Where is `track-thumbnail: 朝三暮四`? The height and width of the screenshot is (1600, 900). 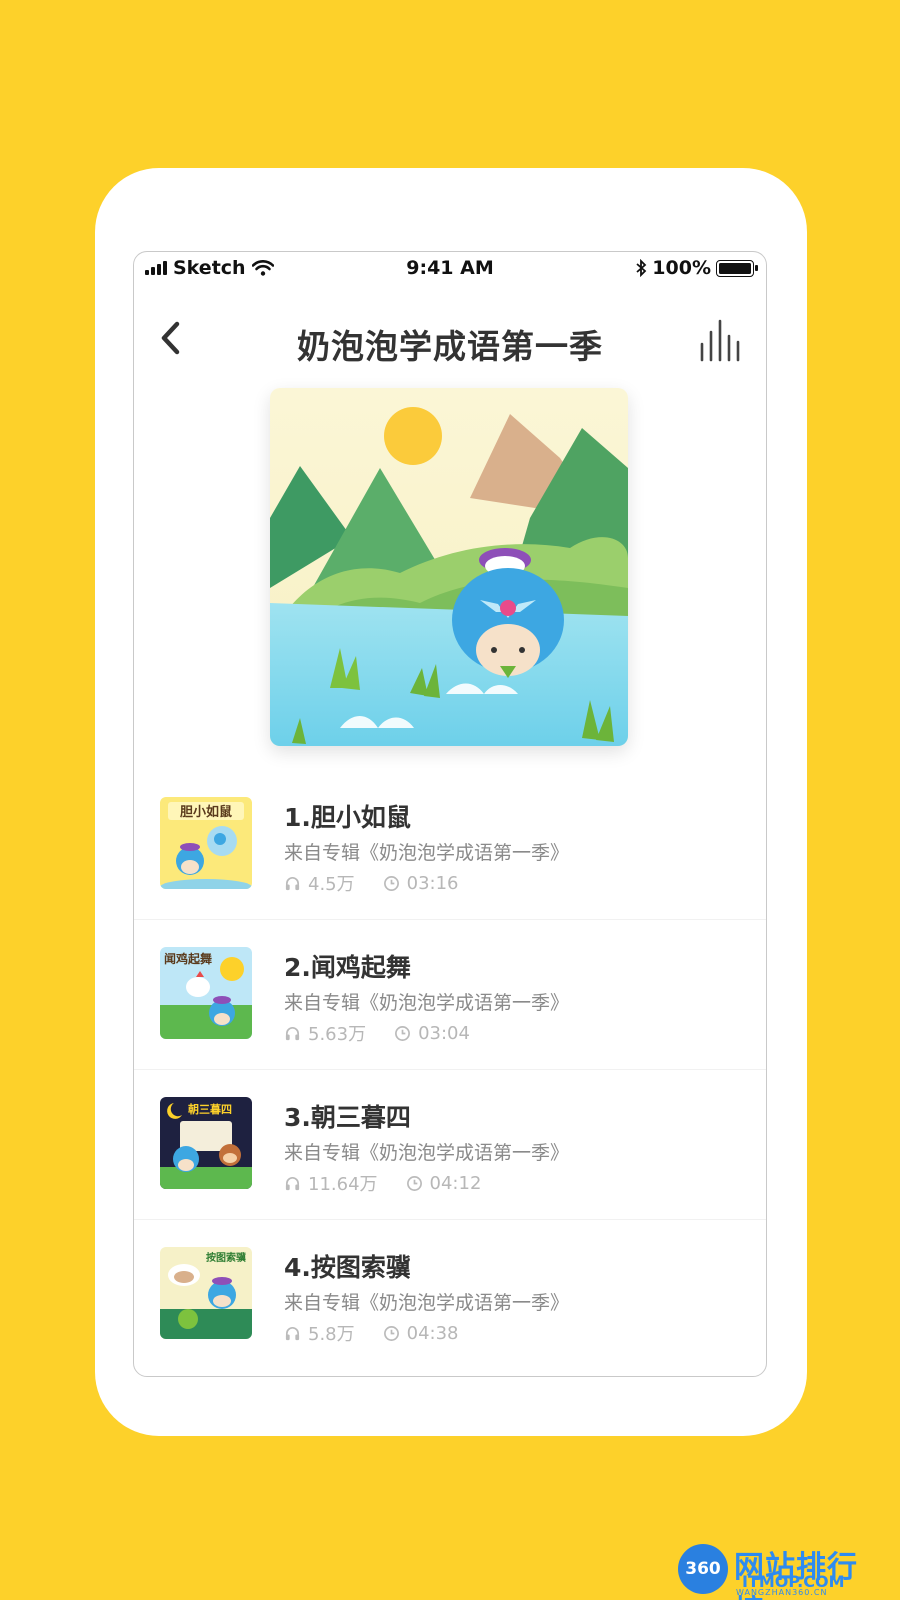
track-thumbnail: 朝三暮四 is located at coordinates (206, 1143).